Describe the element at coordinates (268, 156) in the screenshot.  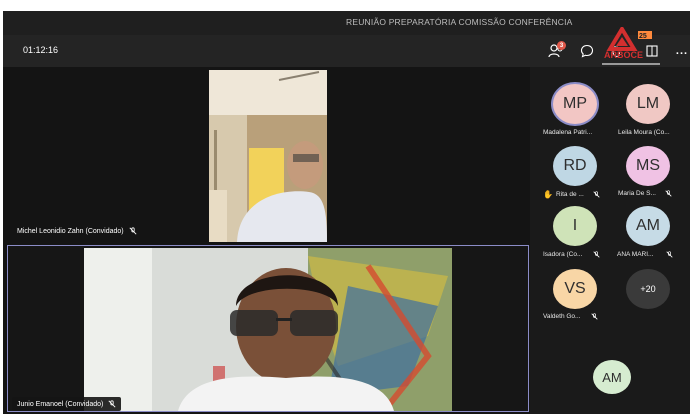
I see `video-tile-michel` at that location.